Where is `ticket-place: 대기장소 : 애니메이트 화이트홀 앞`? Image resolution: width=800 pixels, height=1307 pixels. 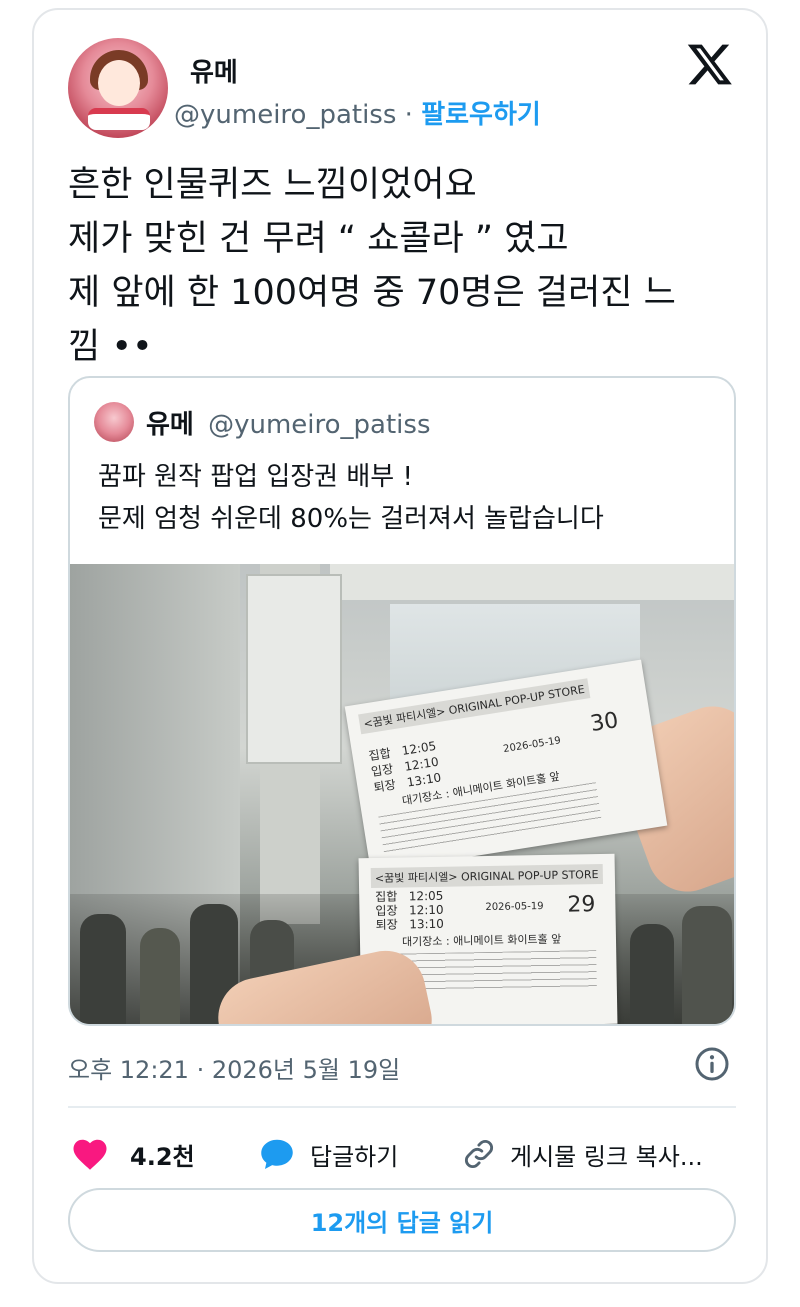 ticket-place: 대기장소 : 애니메이트 화이트홀 앞 is located at coordinates (481, 940).